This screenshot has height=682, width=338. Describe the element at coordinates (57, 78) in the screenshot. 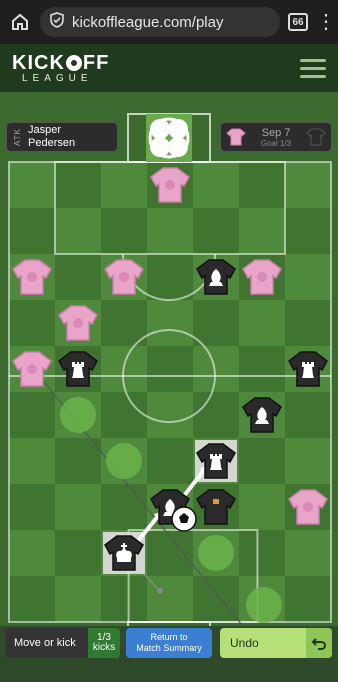

I see `logo-subtitle: LEAGUE` at that location.